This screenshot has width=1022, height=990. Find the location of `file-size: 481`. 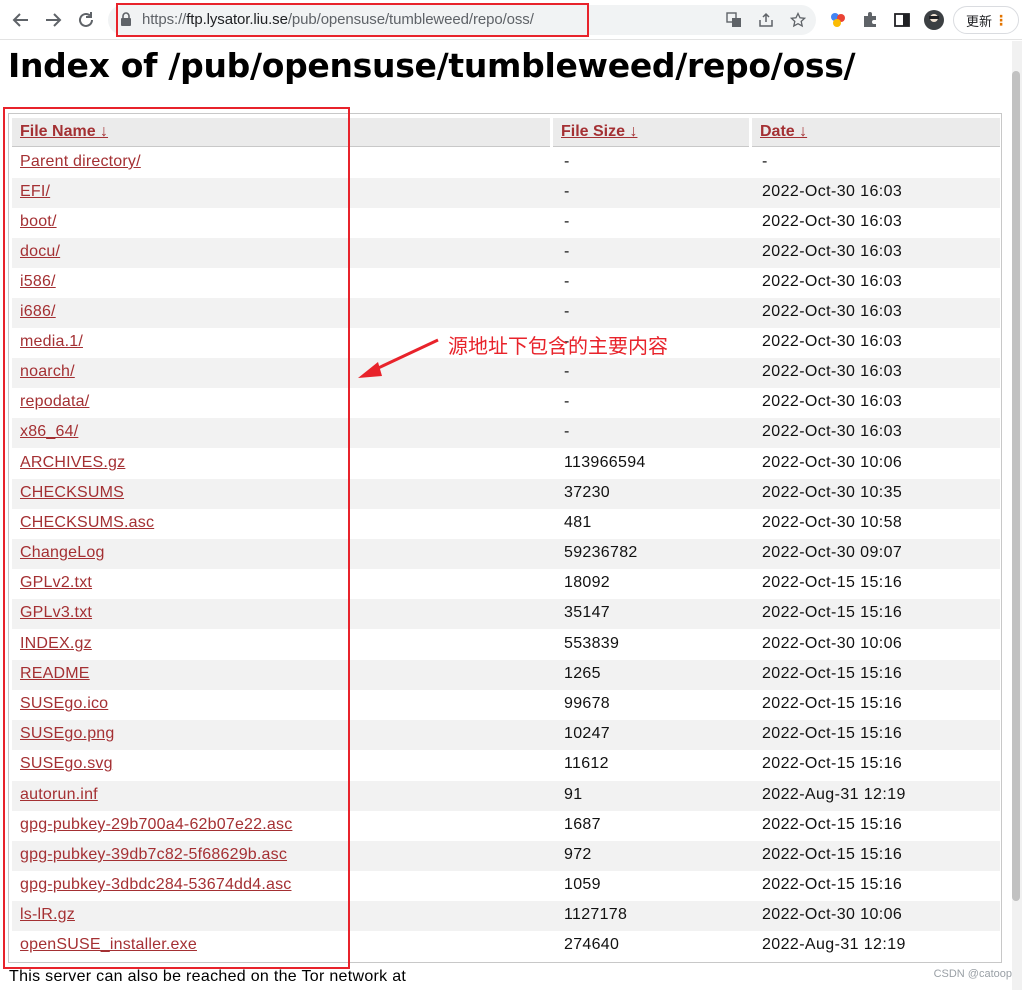

file-size: 481 is located at coordinates (578, 522).